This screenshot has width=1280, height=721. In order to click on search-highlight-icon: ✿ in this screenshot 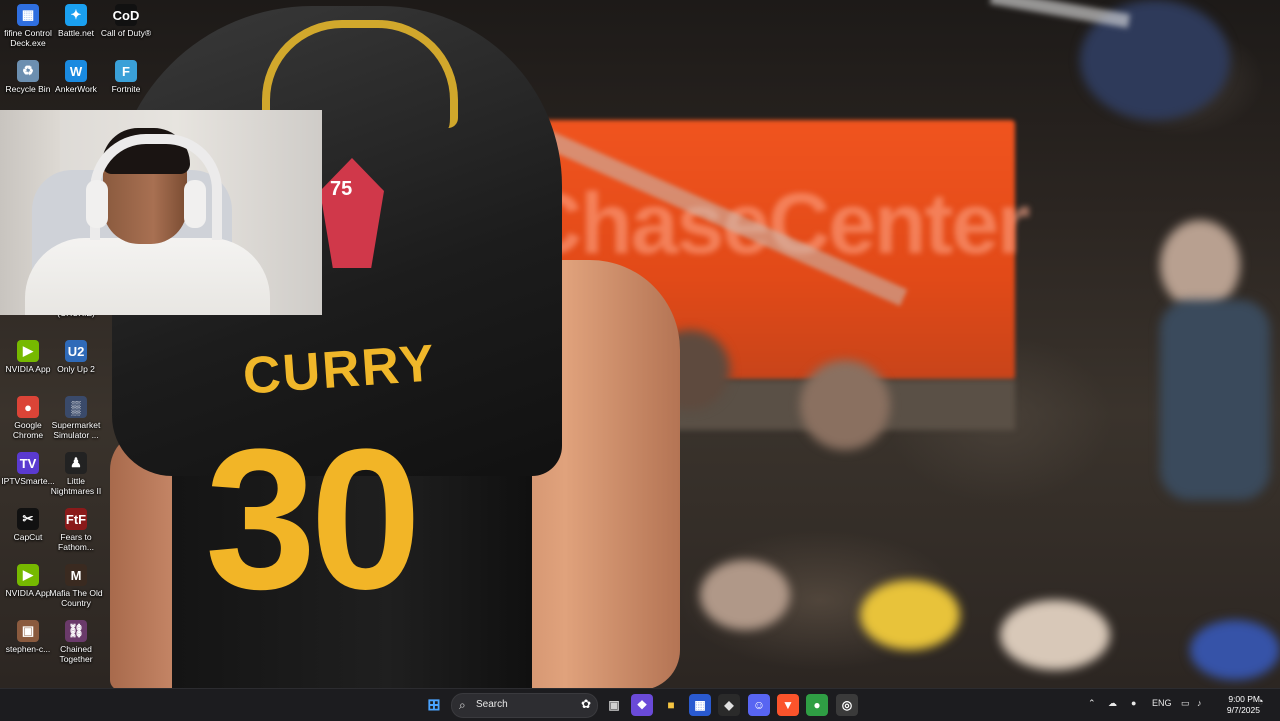, I will do `click(585, 704)`.